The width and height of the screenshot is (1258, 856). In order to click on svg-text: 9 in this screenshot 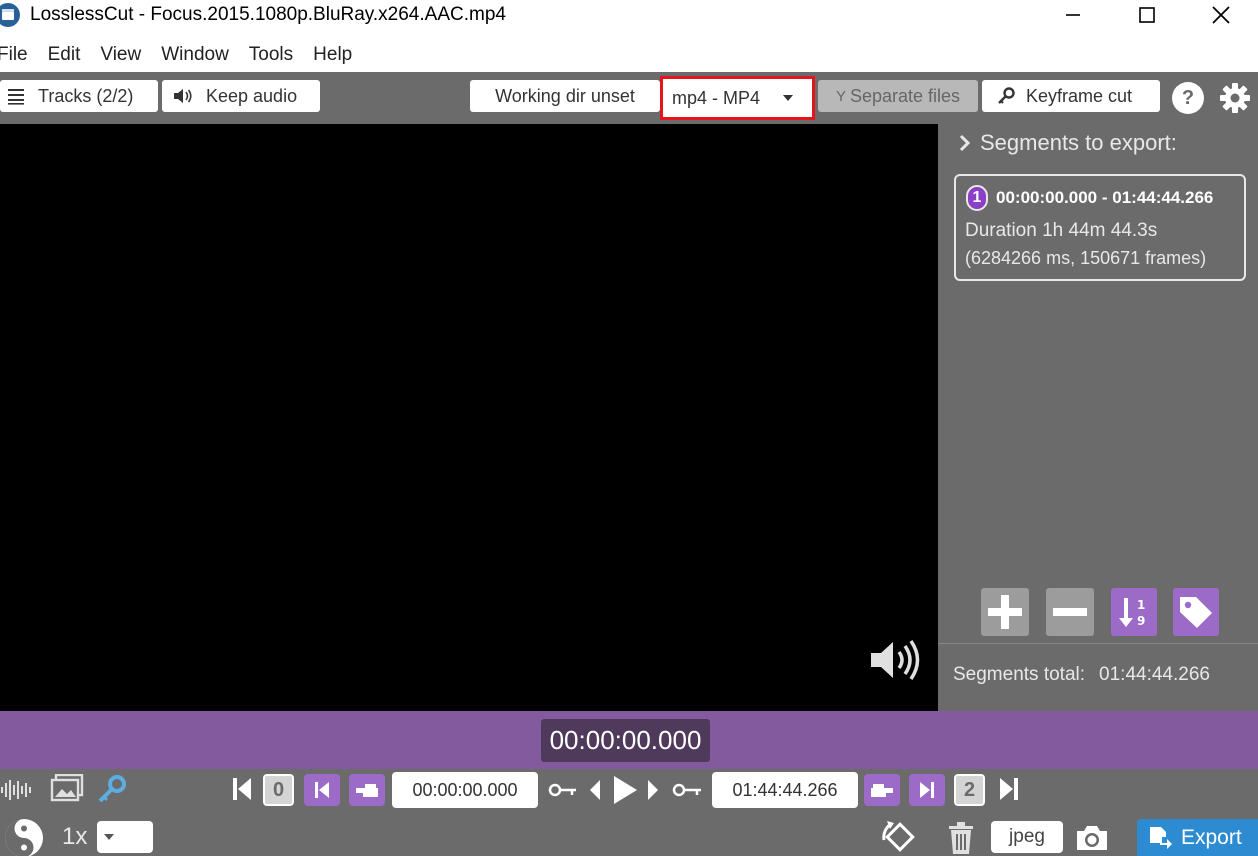, I will do `click(1141, 621)`.